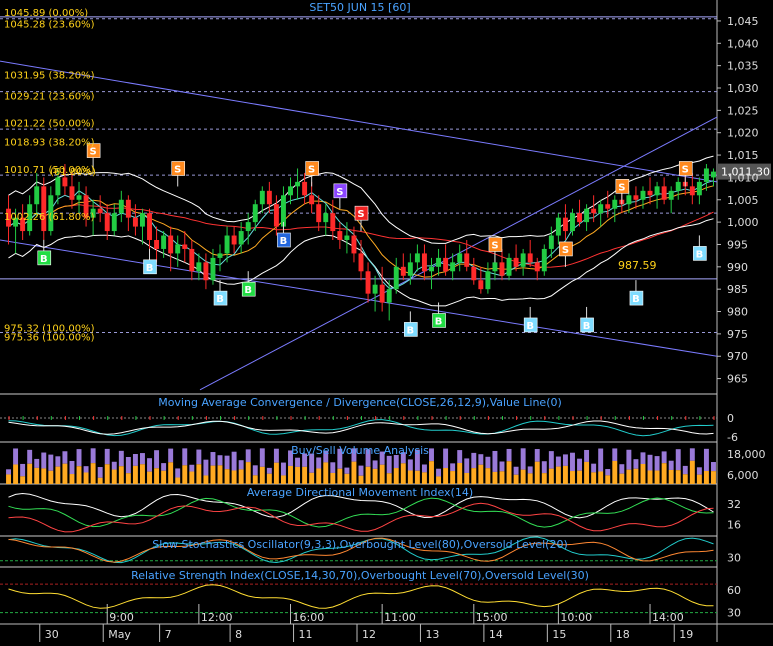  What do you see at coordinates (369, 634) in the screenshot?
I see `date-axis-label: 12` at bounding box center [369, 634].